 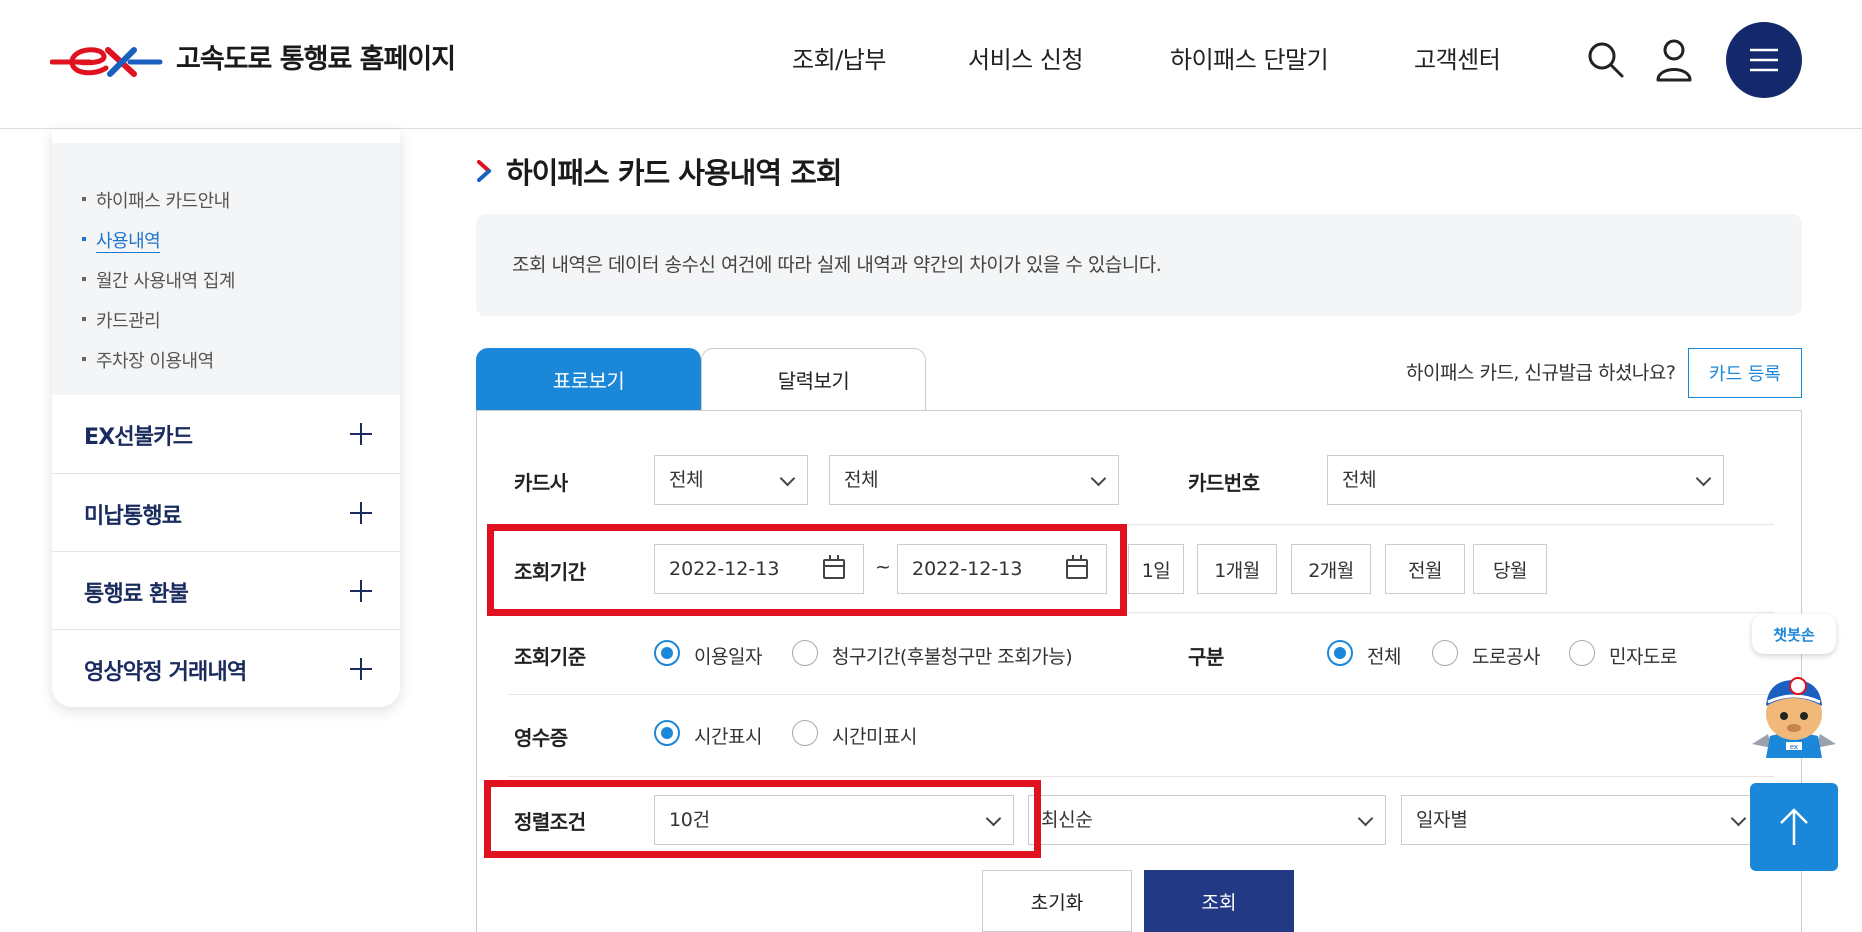 What do you see at coordinates (1425, 569) in the screenshot?
I see `period-last-month-button: 전월` at bounding box center [1425, 569].